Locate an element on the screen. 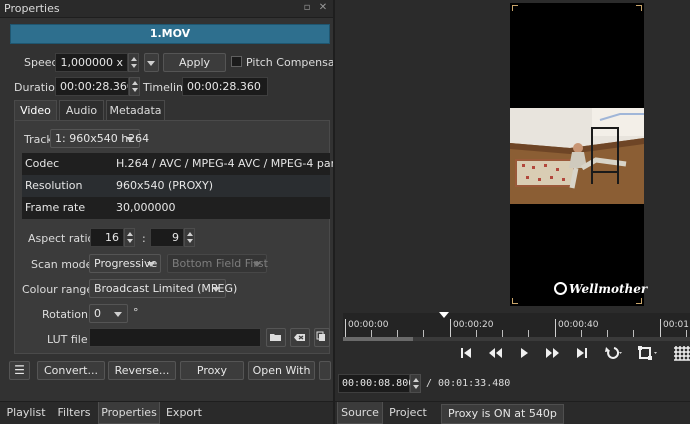  watermark-logo: Wellmother is located at coordinates (600, 289).